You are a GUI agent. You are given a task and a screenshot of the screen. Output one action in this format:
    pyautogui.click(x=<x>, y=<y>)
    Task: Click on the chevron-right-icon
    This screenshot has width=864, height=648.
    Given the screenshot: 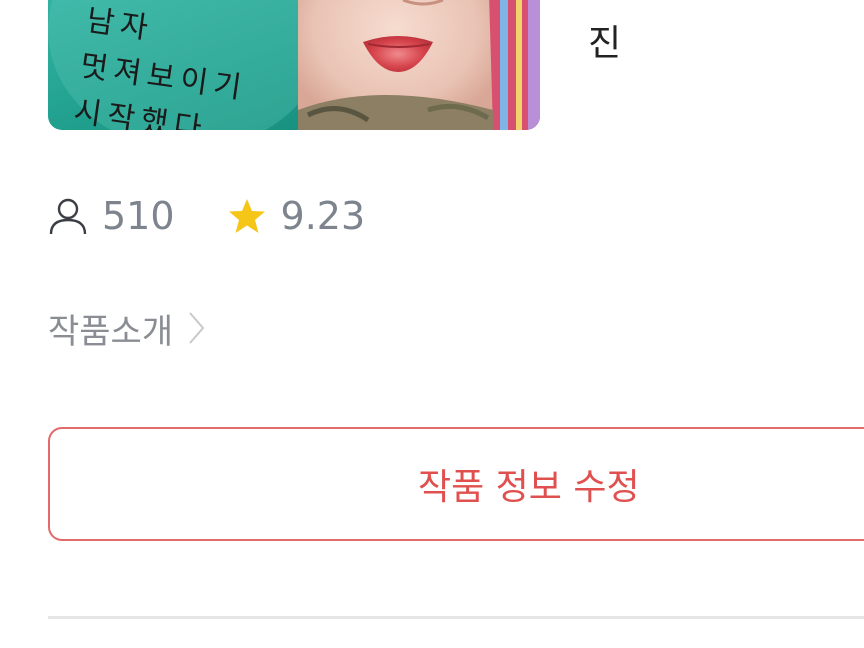 What is the action you would take?
    pyautogui.click(x=197, y=328)
    